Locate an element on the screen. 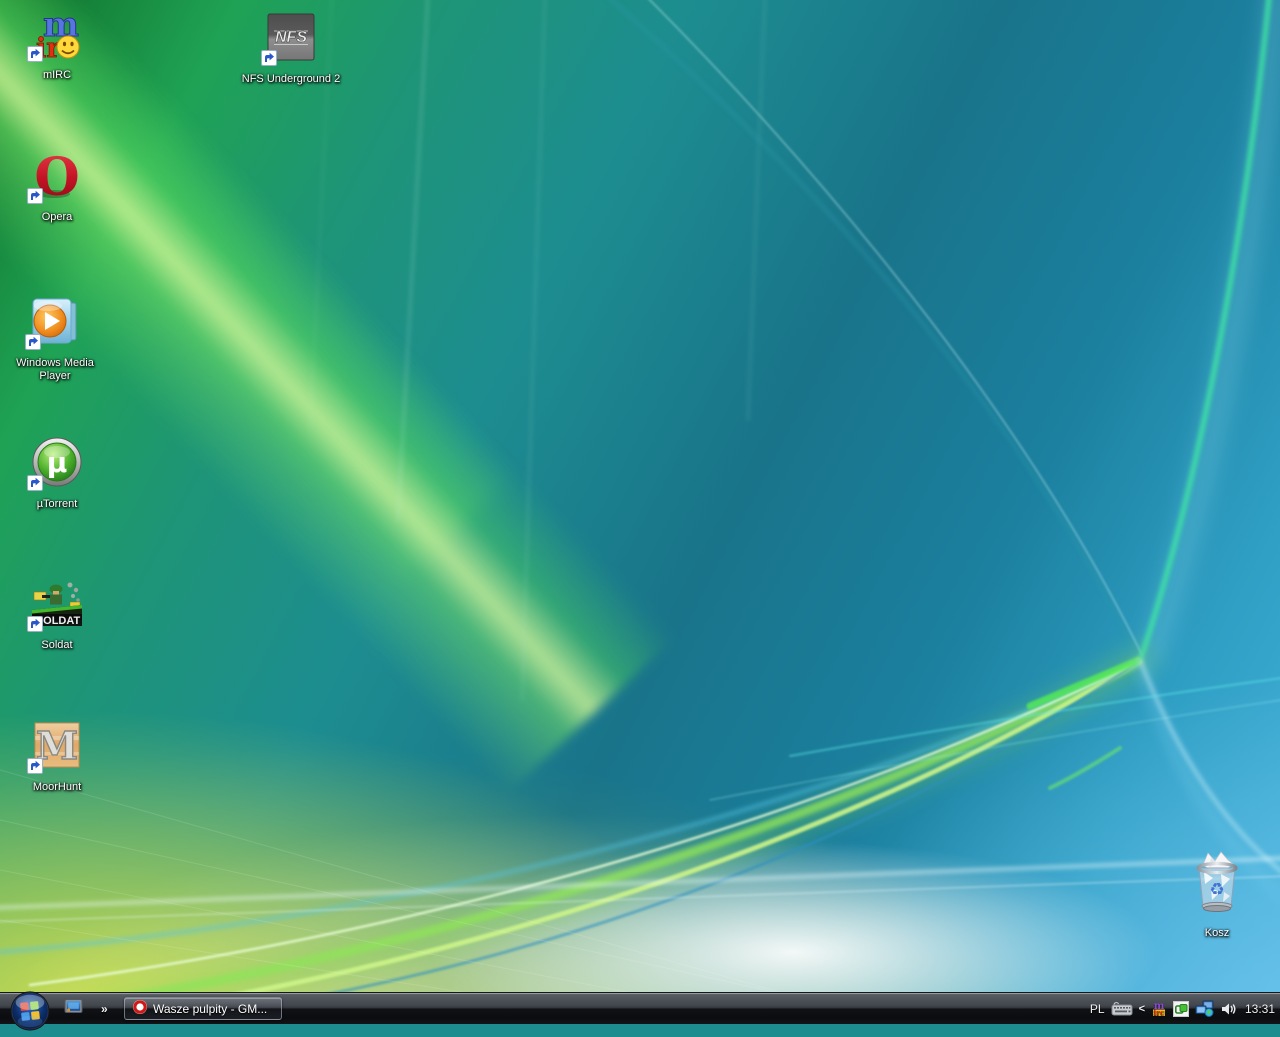  tray-collapse-chevron: < is located at coordinates (1142, 1009).